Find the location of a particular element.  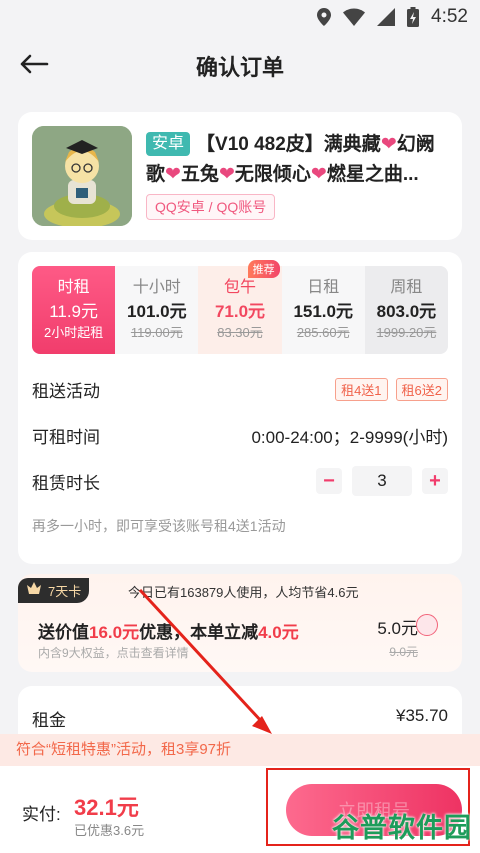

seven-day-offer: 送价值16.0元优惠，本单立减4.0元 is located at coordinates (168, 630).